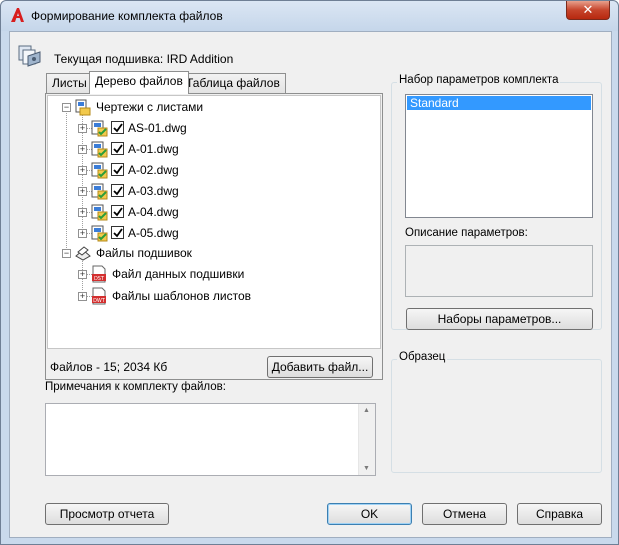 This screenshot has width=619, height=545. What do you see at coordinates (99, 279) in the screenshot?
I see `file-type-text: DST` at bounding box center [99, 279].